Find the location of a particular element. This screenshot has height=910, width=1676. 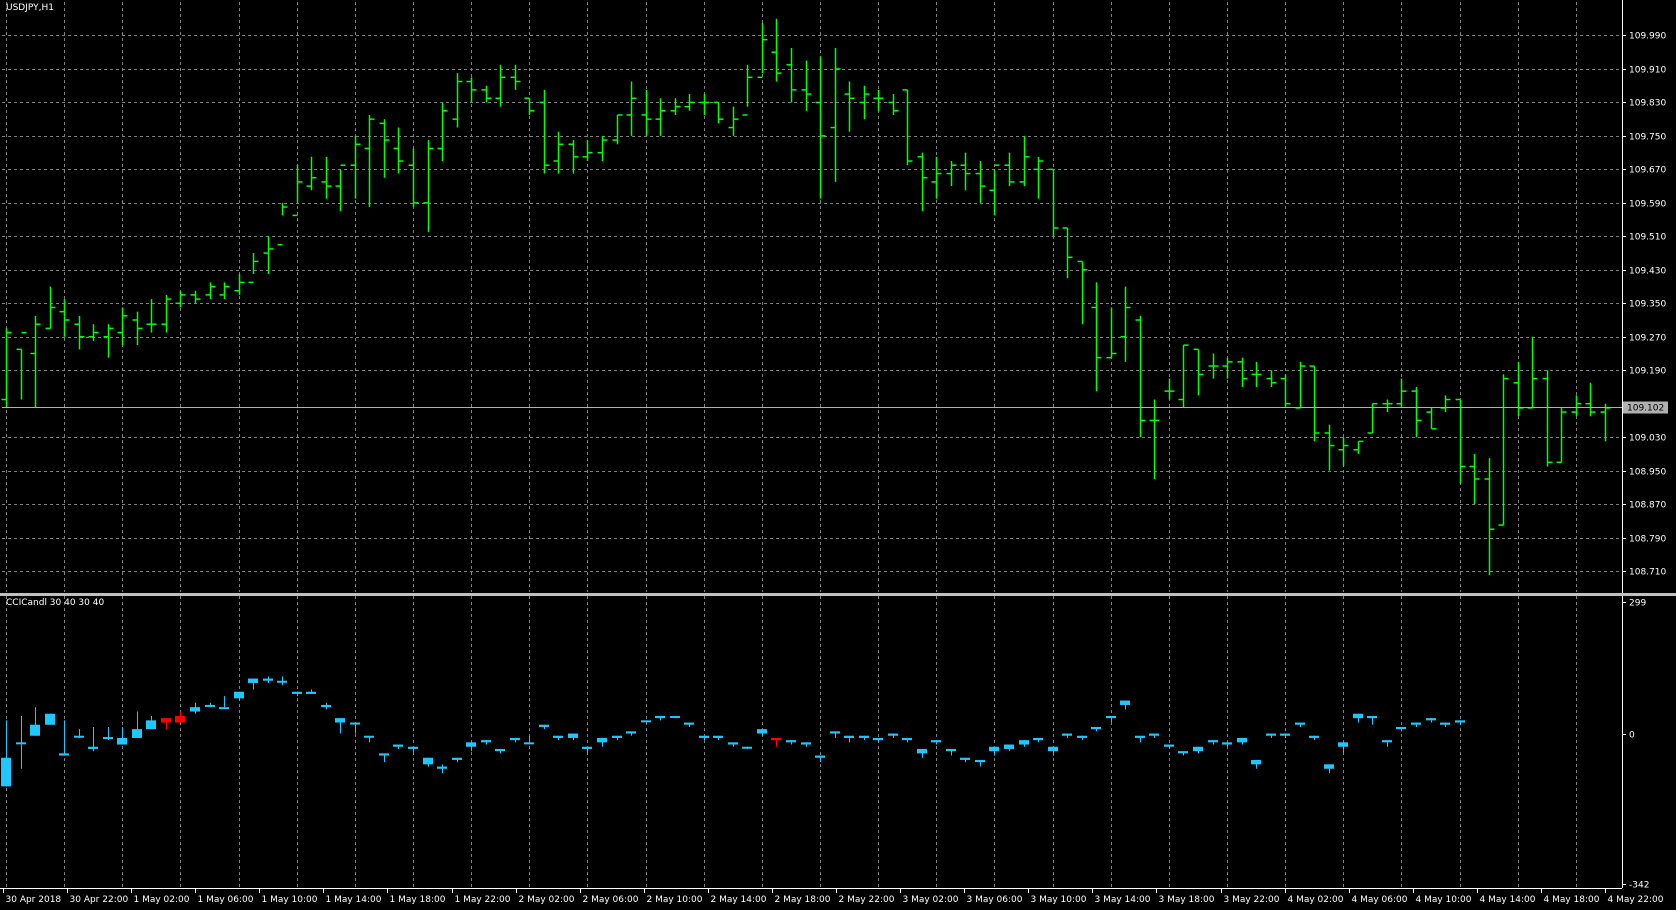

time-tick-label: 4 May 06:00 is located at coordinates (1380, 900).